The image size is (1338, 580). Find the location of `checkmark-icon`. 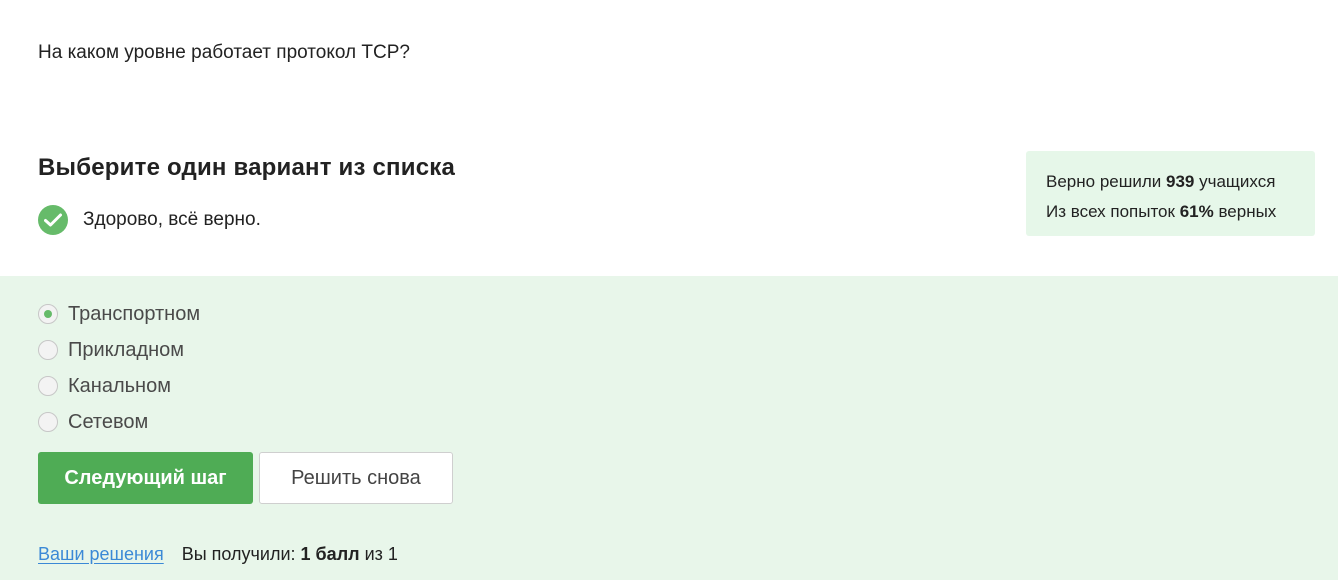

checkmark-icon is located at coordinates (53, 220).